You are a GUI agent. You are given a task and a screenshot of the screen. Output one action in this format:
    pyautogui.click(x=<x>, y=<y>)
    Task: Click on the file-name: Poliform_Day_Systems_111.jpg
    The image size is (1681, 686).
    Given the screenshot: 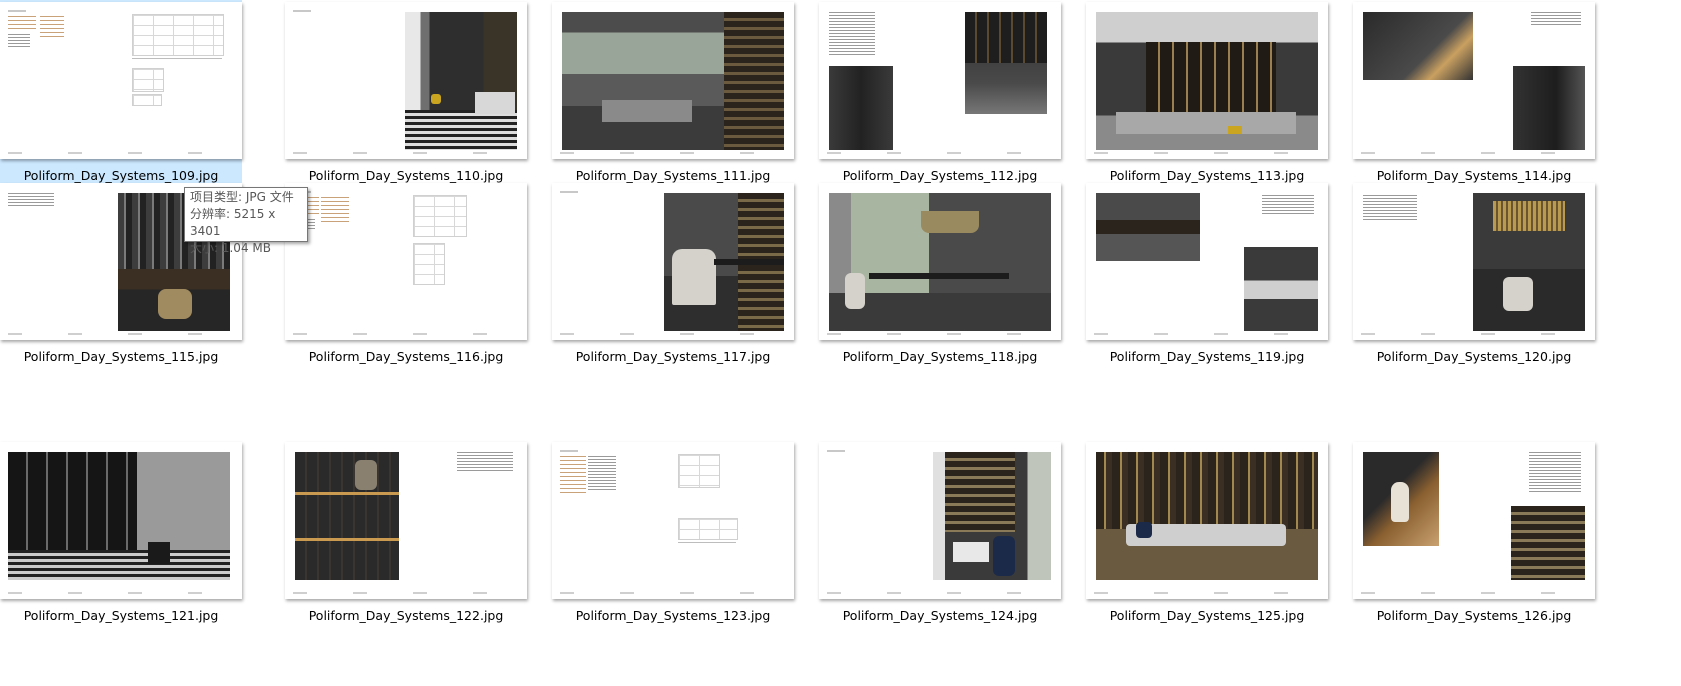 What is the action you would take?
    pyautogui.click(x=673, y=175)
    